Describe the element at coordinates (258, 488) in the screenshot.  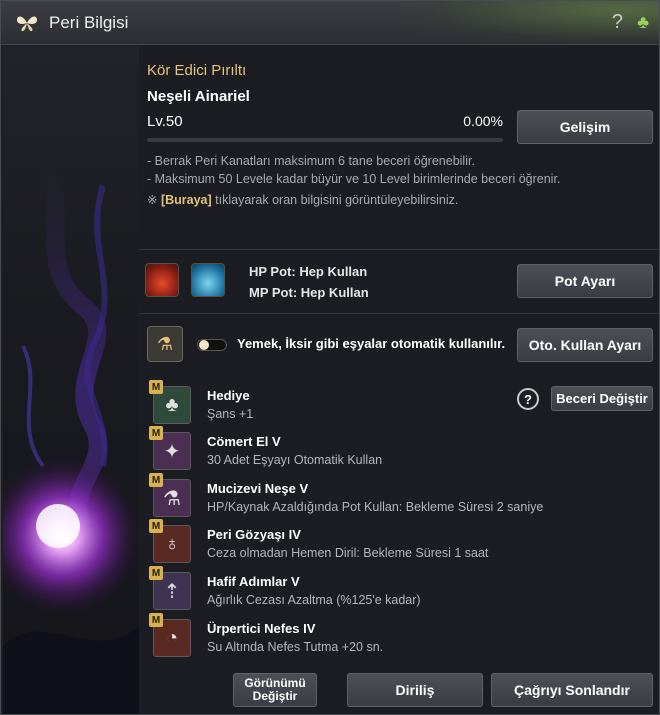
I see `skill-name: Mucizevi Neşe V` at that location.